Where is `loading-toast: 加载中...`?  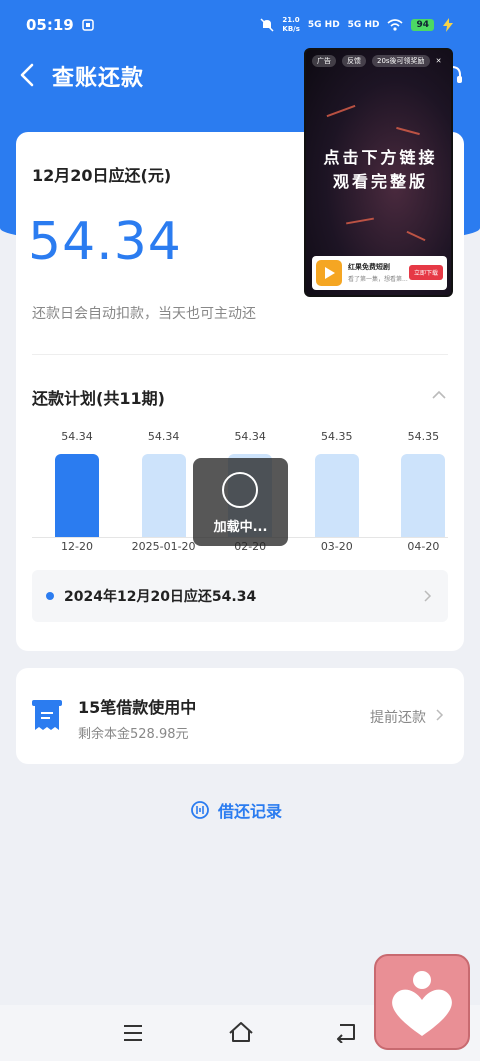
loading-toast: 加载中... is located at coordinates (240, 502).